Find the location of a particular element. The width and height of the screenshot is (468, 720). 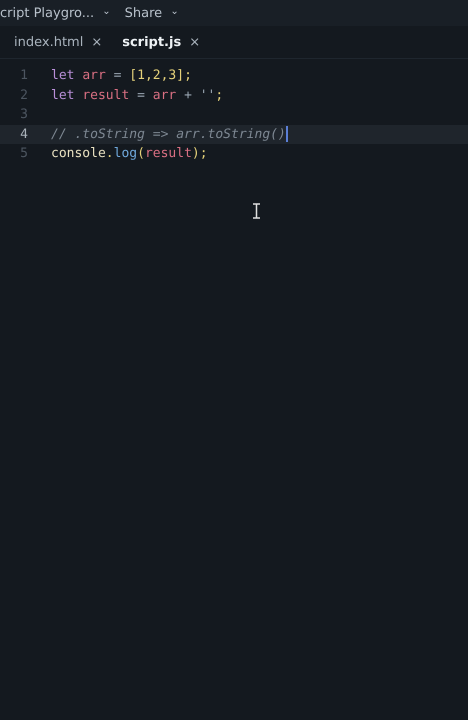

code-line: let result = arr + ''; is located at coordinates (137, 95).